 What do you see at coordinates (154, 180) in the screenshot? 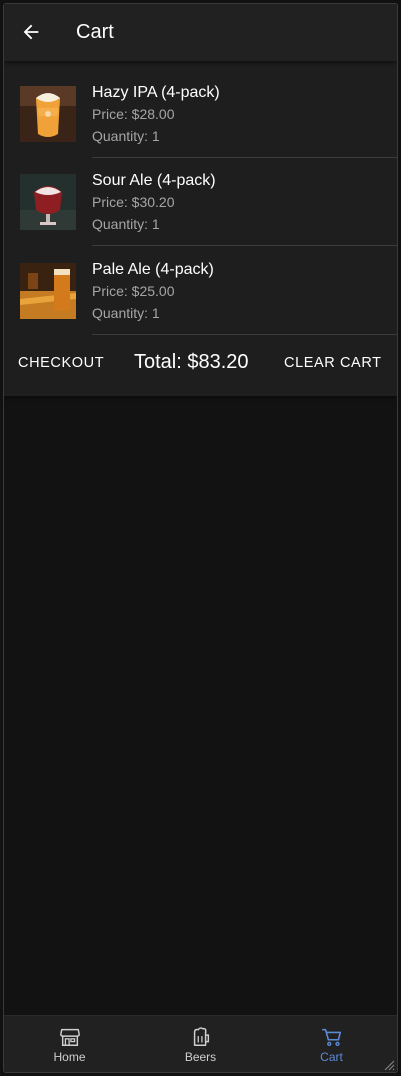
I see `item-name: Sour Ale (4-pack)` at bounding box center [154, 180].